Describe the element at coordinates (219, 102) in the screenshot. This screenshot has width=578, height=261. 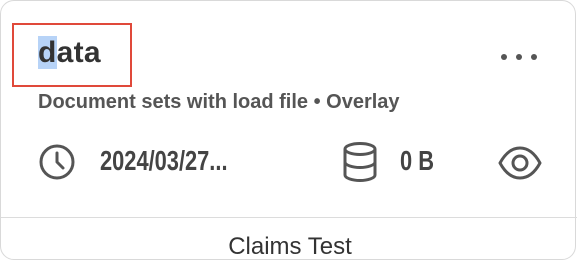
I see `card-subtitle: Document sets with load file • Overlay` at that location.